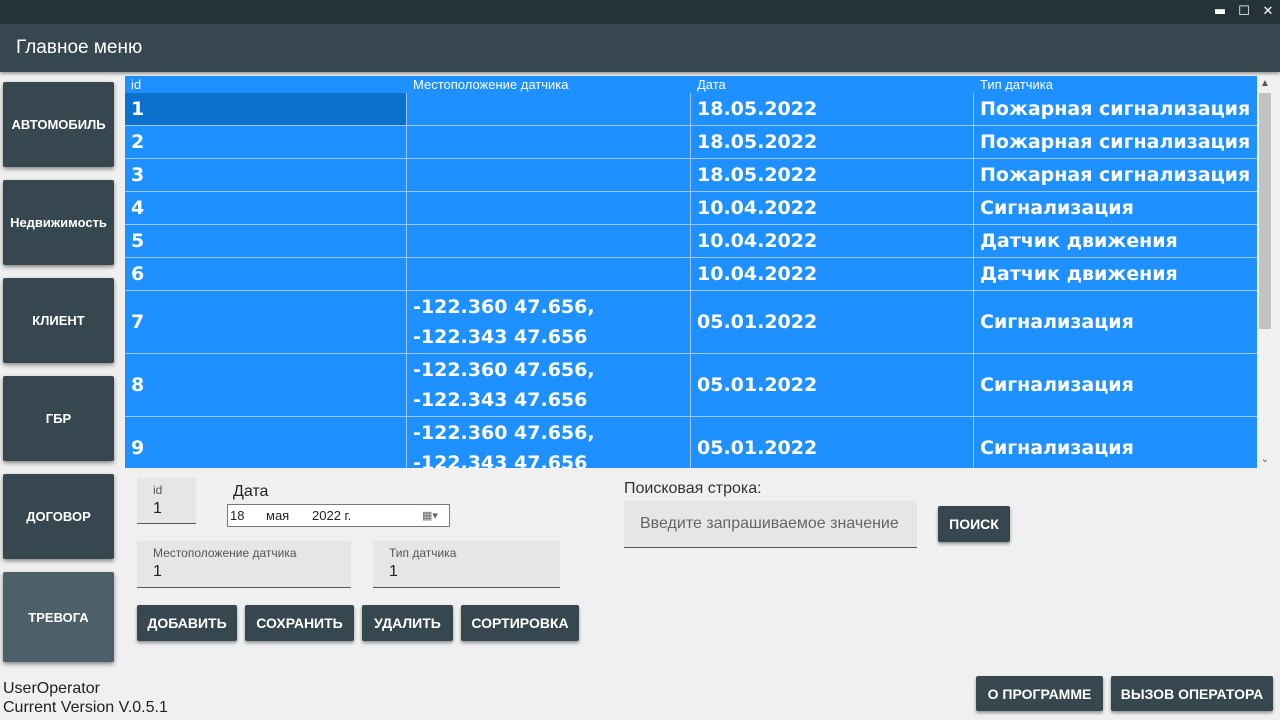 Image resolution: width=1280 pixels, height=720 pixels. I want to click on sidebar-item-client: КЛИЕНТ, so click(58, 320).